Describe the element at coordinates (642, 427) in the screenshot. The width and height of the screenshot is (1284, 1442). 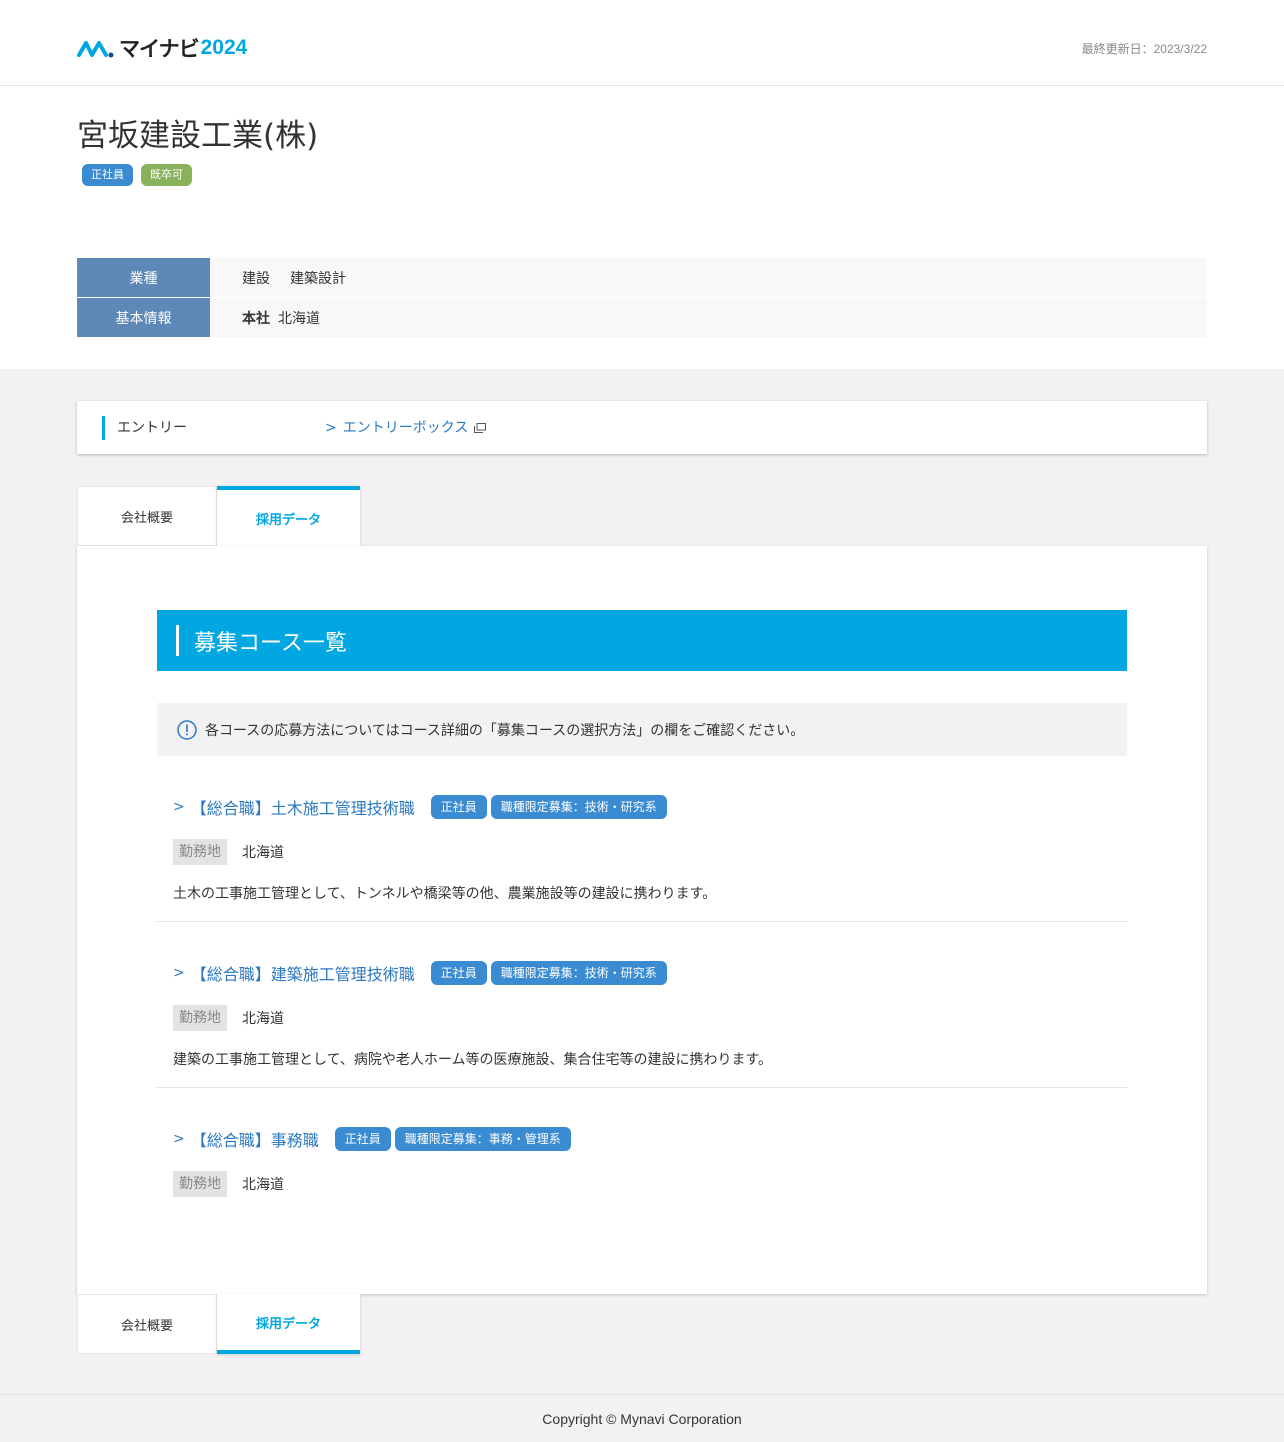
I see `entry-box: エントリー > エントリーボックス` at that location.